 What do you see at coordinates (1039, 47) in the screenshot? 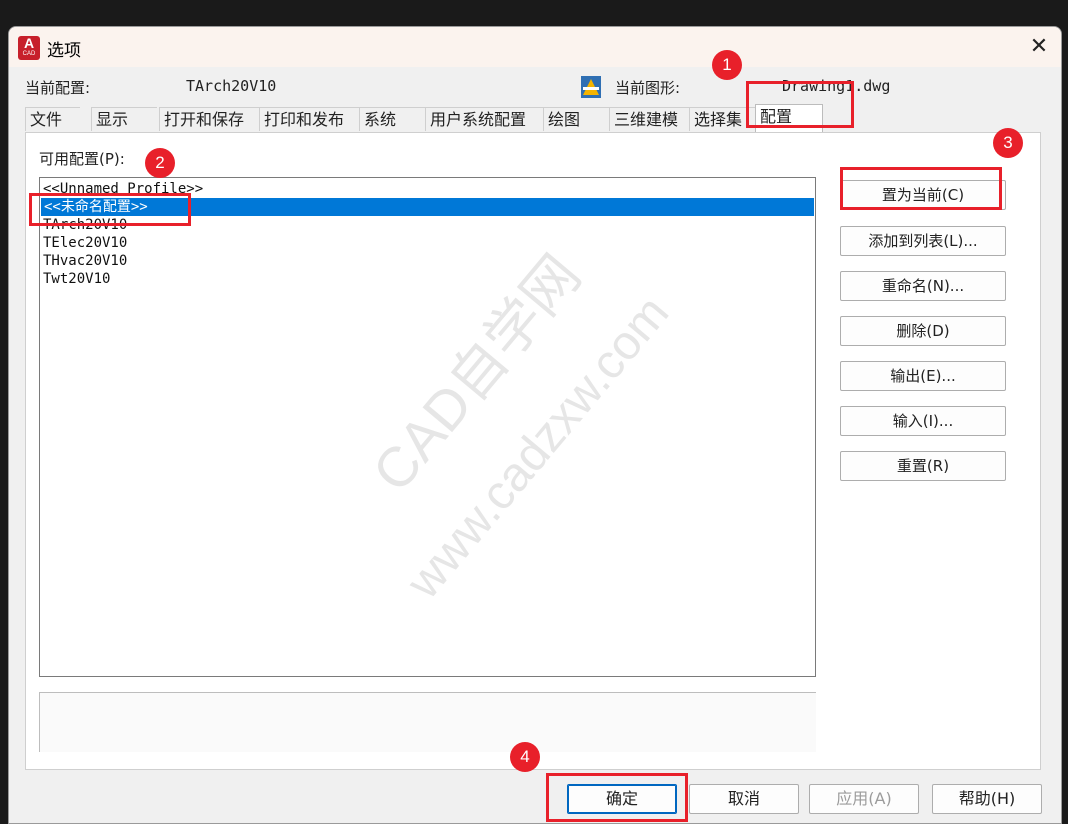
I see `close-icon: ✕` at bounding box center [1039, 47].